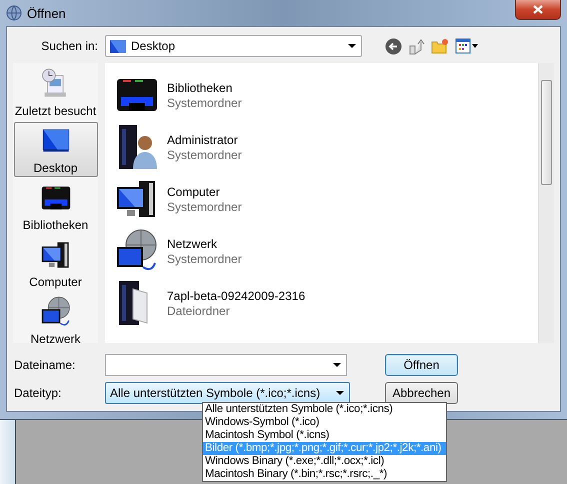  What do you see at coordinates (546, 132) in the screenshot?
I see `scrollbar-thumb` at bounding box center [546, 132].